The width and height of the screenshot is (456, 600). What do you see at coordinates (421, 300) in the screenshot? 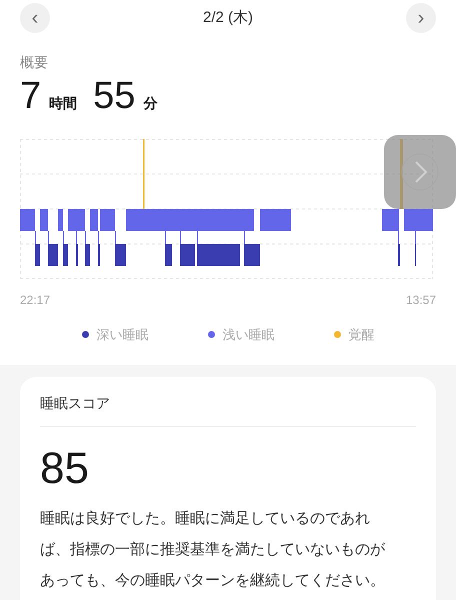
I see `end-time-label: 13:57` at bounding box center [421, 300].